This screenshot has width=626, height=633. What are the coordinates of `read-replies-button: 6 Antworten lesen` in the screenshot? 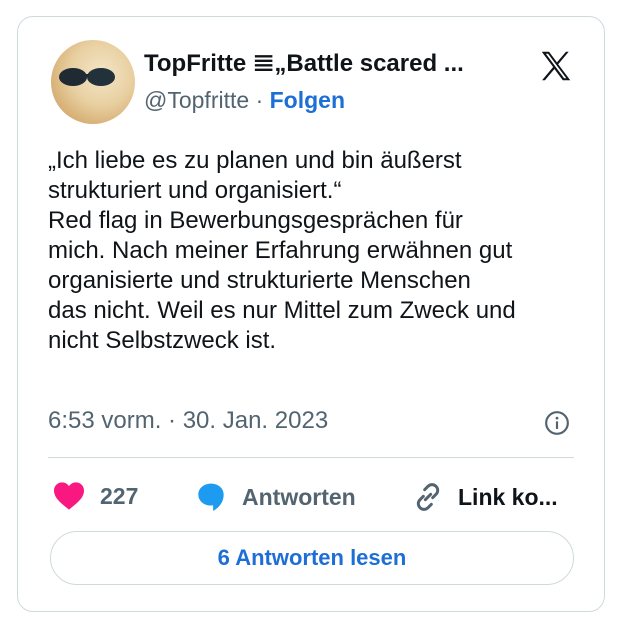 It's located at (312, 558).